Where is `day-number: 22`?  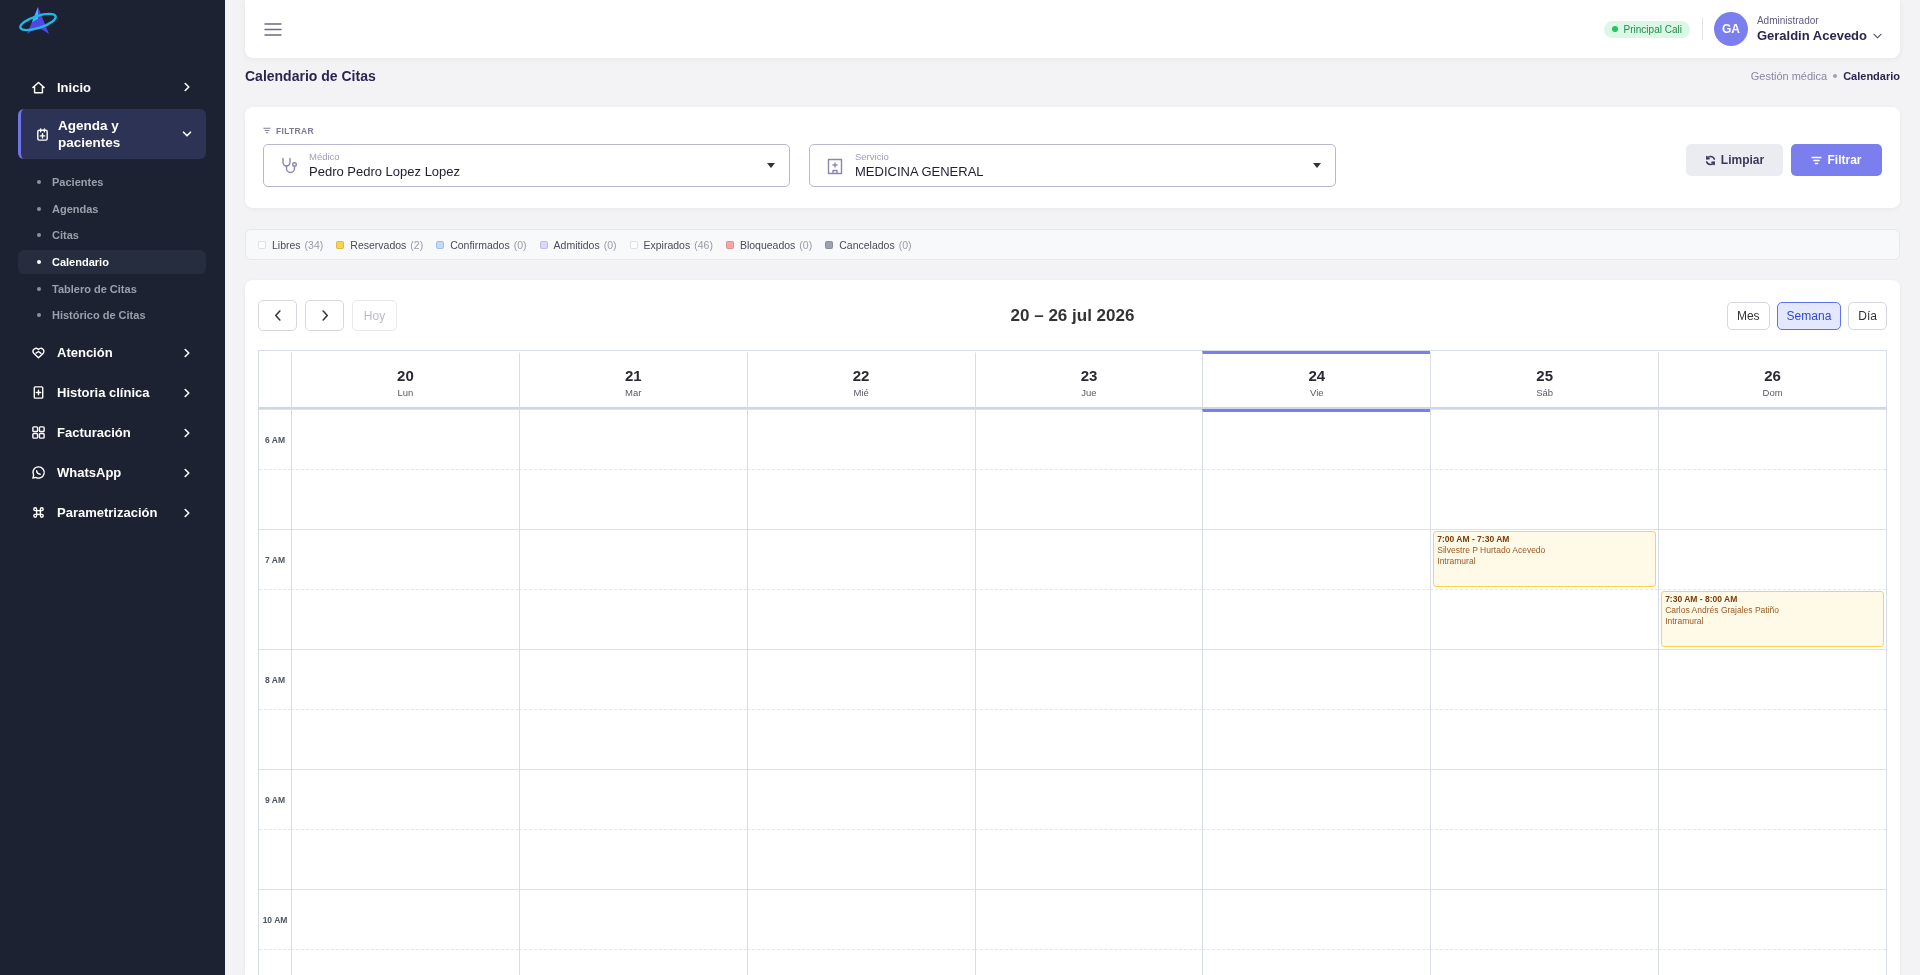 day-number: 22 is located at coordinates (861, 376).